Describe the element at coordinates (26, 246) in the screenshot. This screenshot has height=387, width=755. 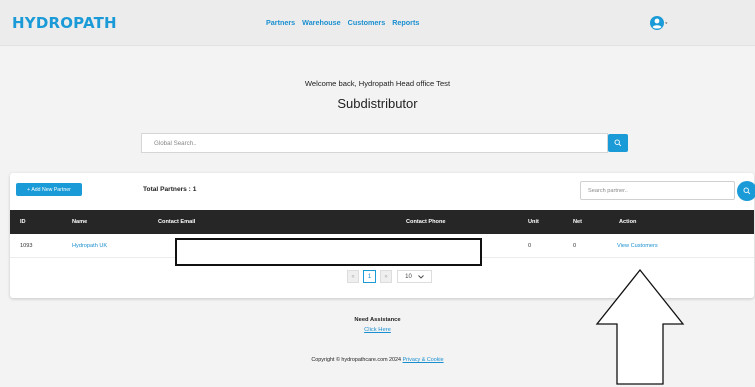
I see `cell-id: 1093` at that location.